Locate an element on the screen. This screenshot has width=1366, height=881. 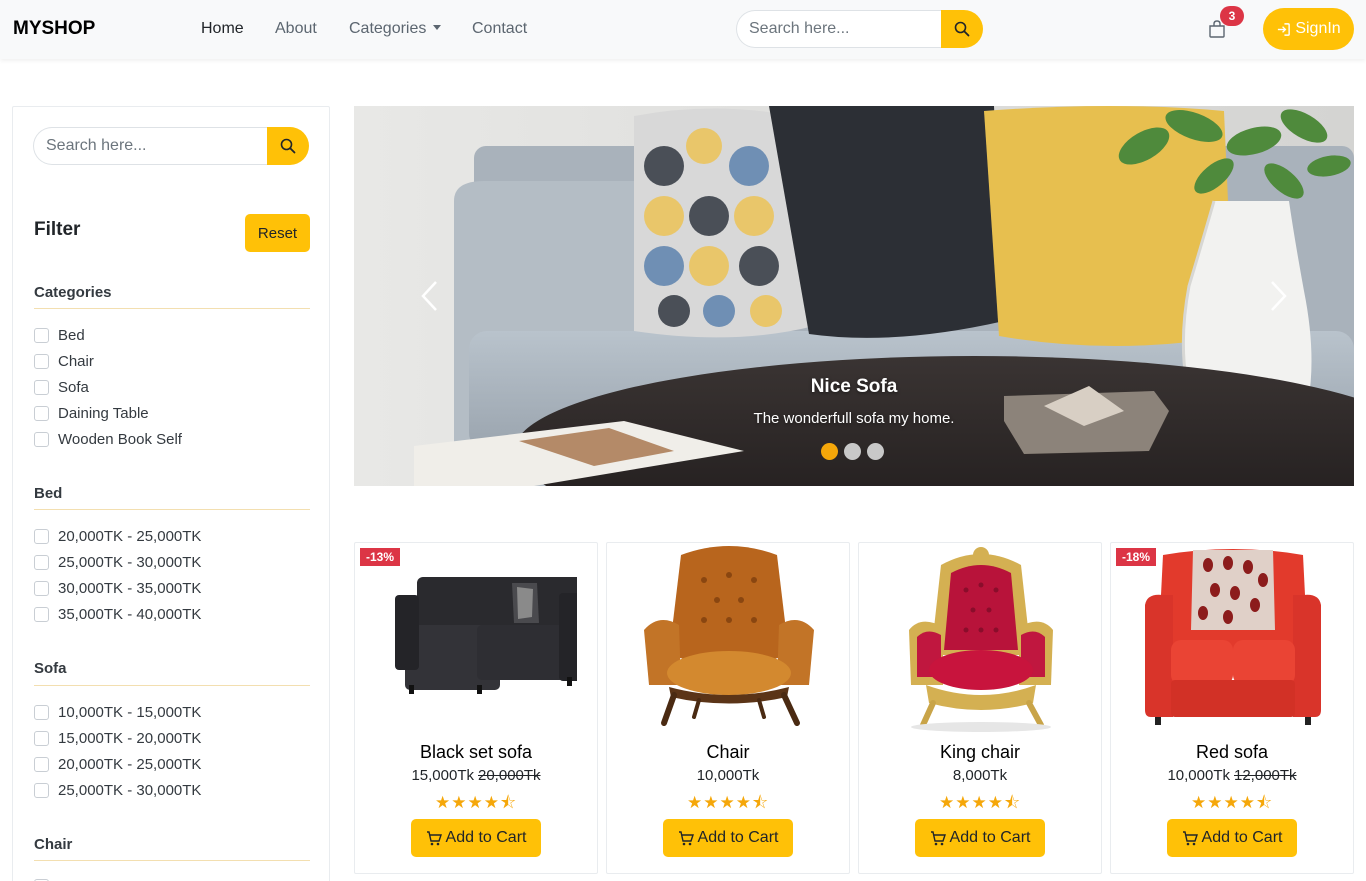
old-price: 12,000Tk is located at coordinates (1265, 775).